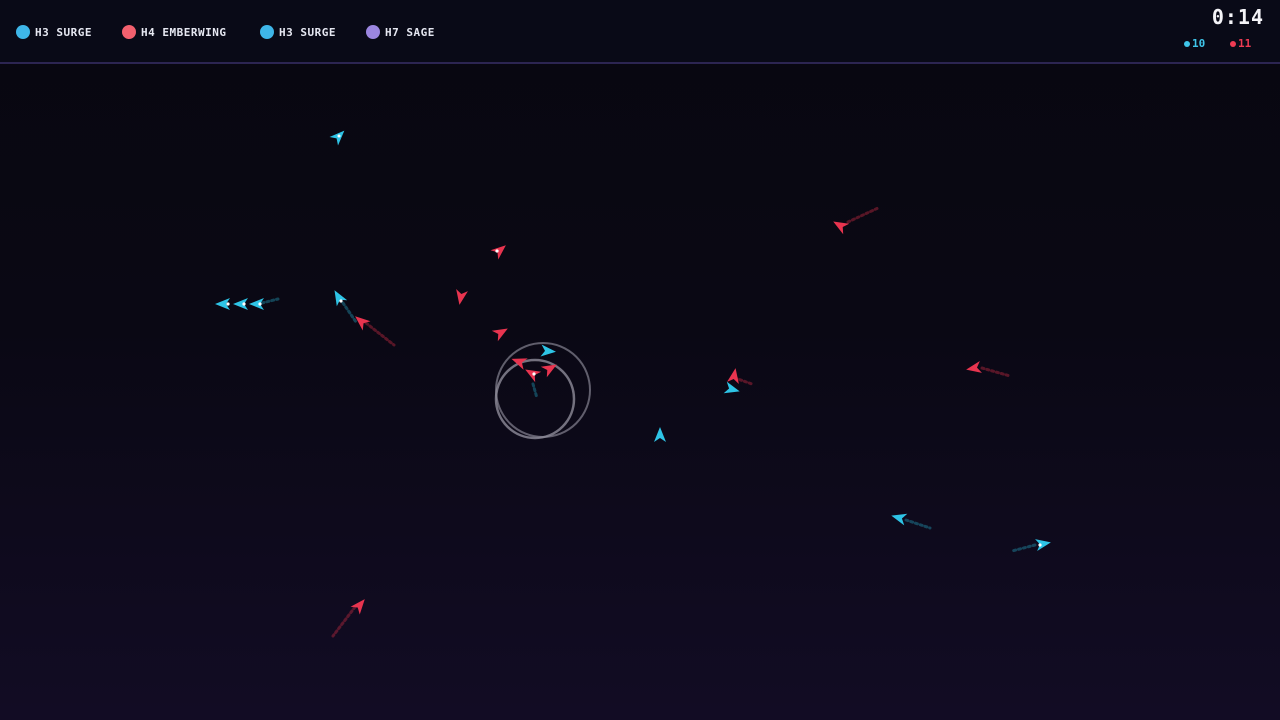  I want to click on target-rings, so click(542, 391).